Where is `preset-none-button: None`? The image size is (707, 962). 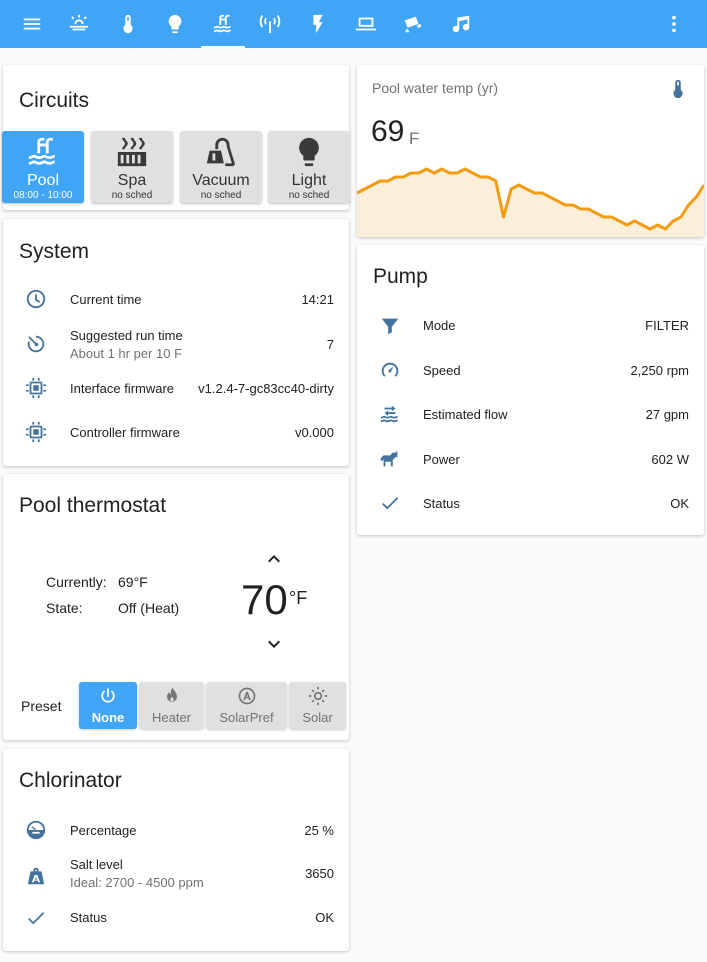 preset-none-button: None is located at coordinates (108, 705).